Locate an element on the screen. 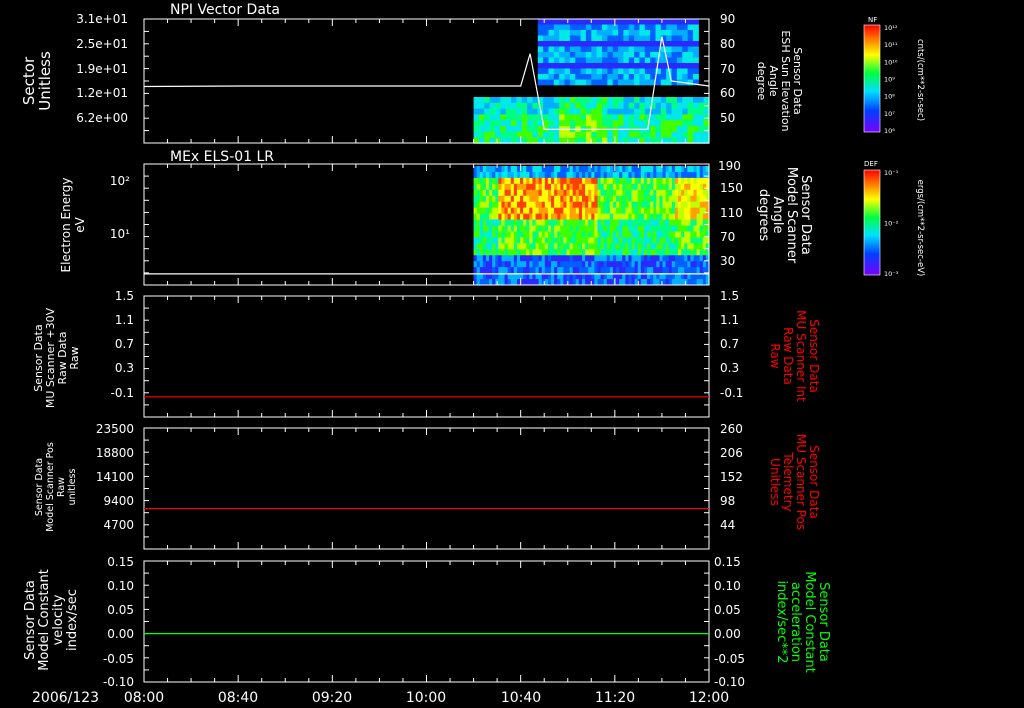 The width and height of the screenshot is (1024, 708). right-axis-label-line: Sensor Data is located at coordinates (823, 622).